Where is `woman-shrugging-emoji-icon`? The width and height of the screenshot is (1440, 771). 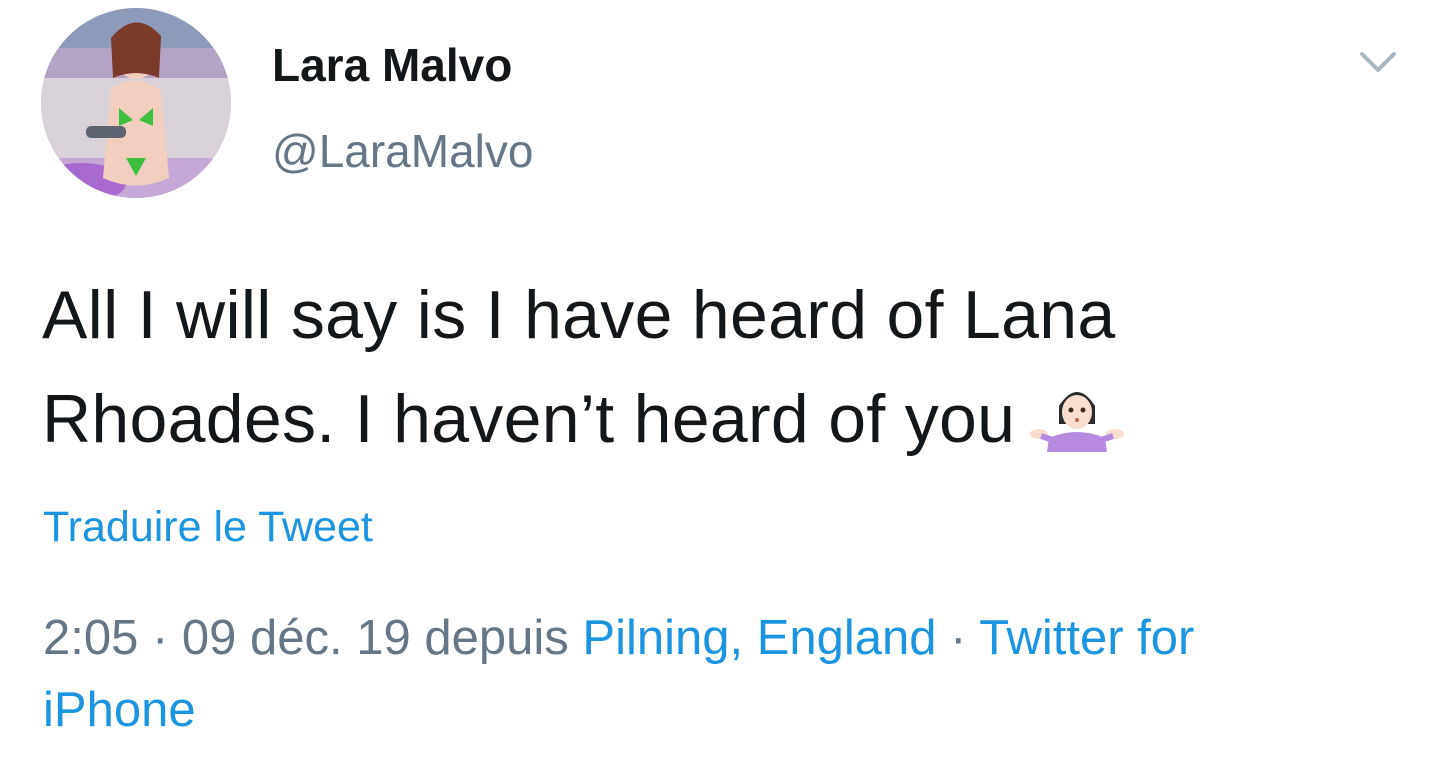
woman-shrugging-emoji-icon is located at coordinates (1077, 414).